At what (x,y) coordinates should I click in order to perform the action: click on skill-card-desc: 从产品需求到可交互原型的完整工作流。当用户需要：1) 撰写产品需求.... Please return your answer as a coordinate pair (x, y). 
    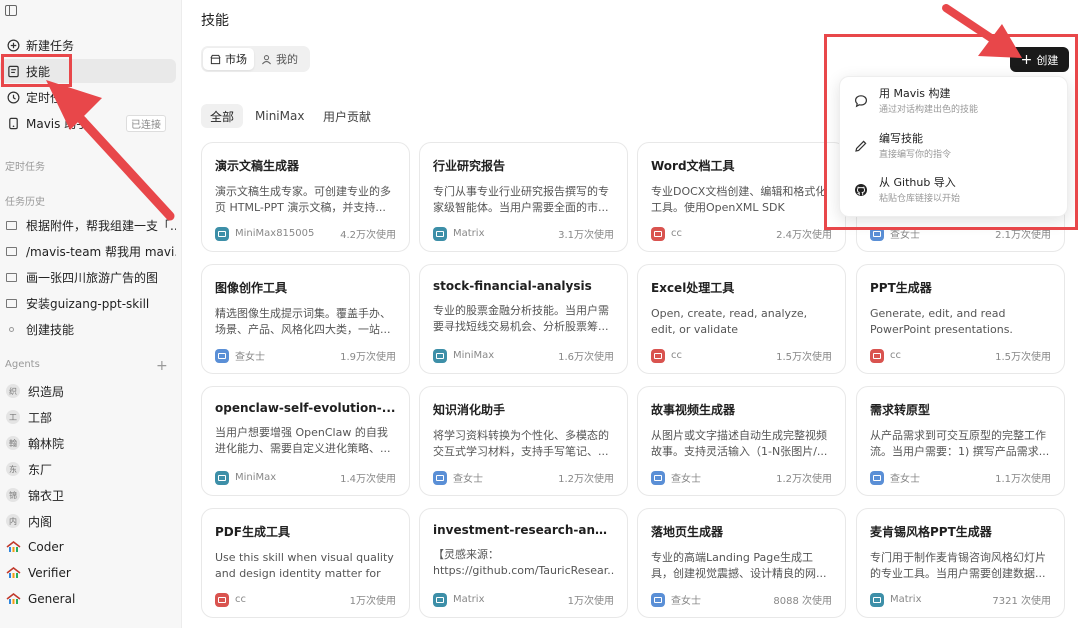
    Looking at the image, I should click on (960, 443).